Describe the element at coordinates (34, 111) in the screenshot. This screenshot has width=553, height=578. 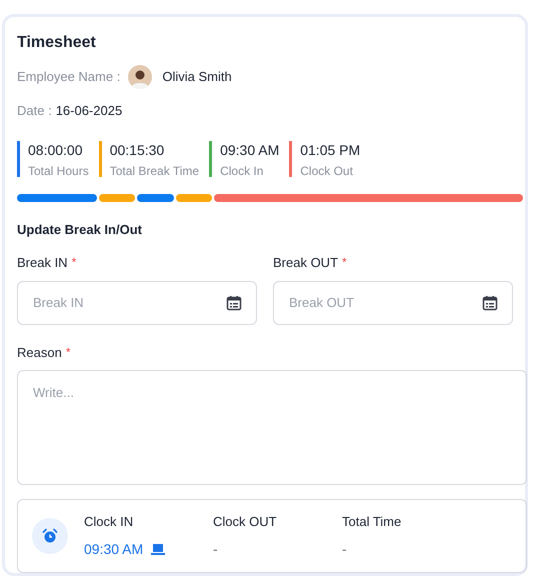
I see `field-label: Date :` at that location.